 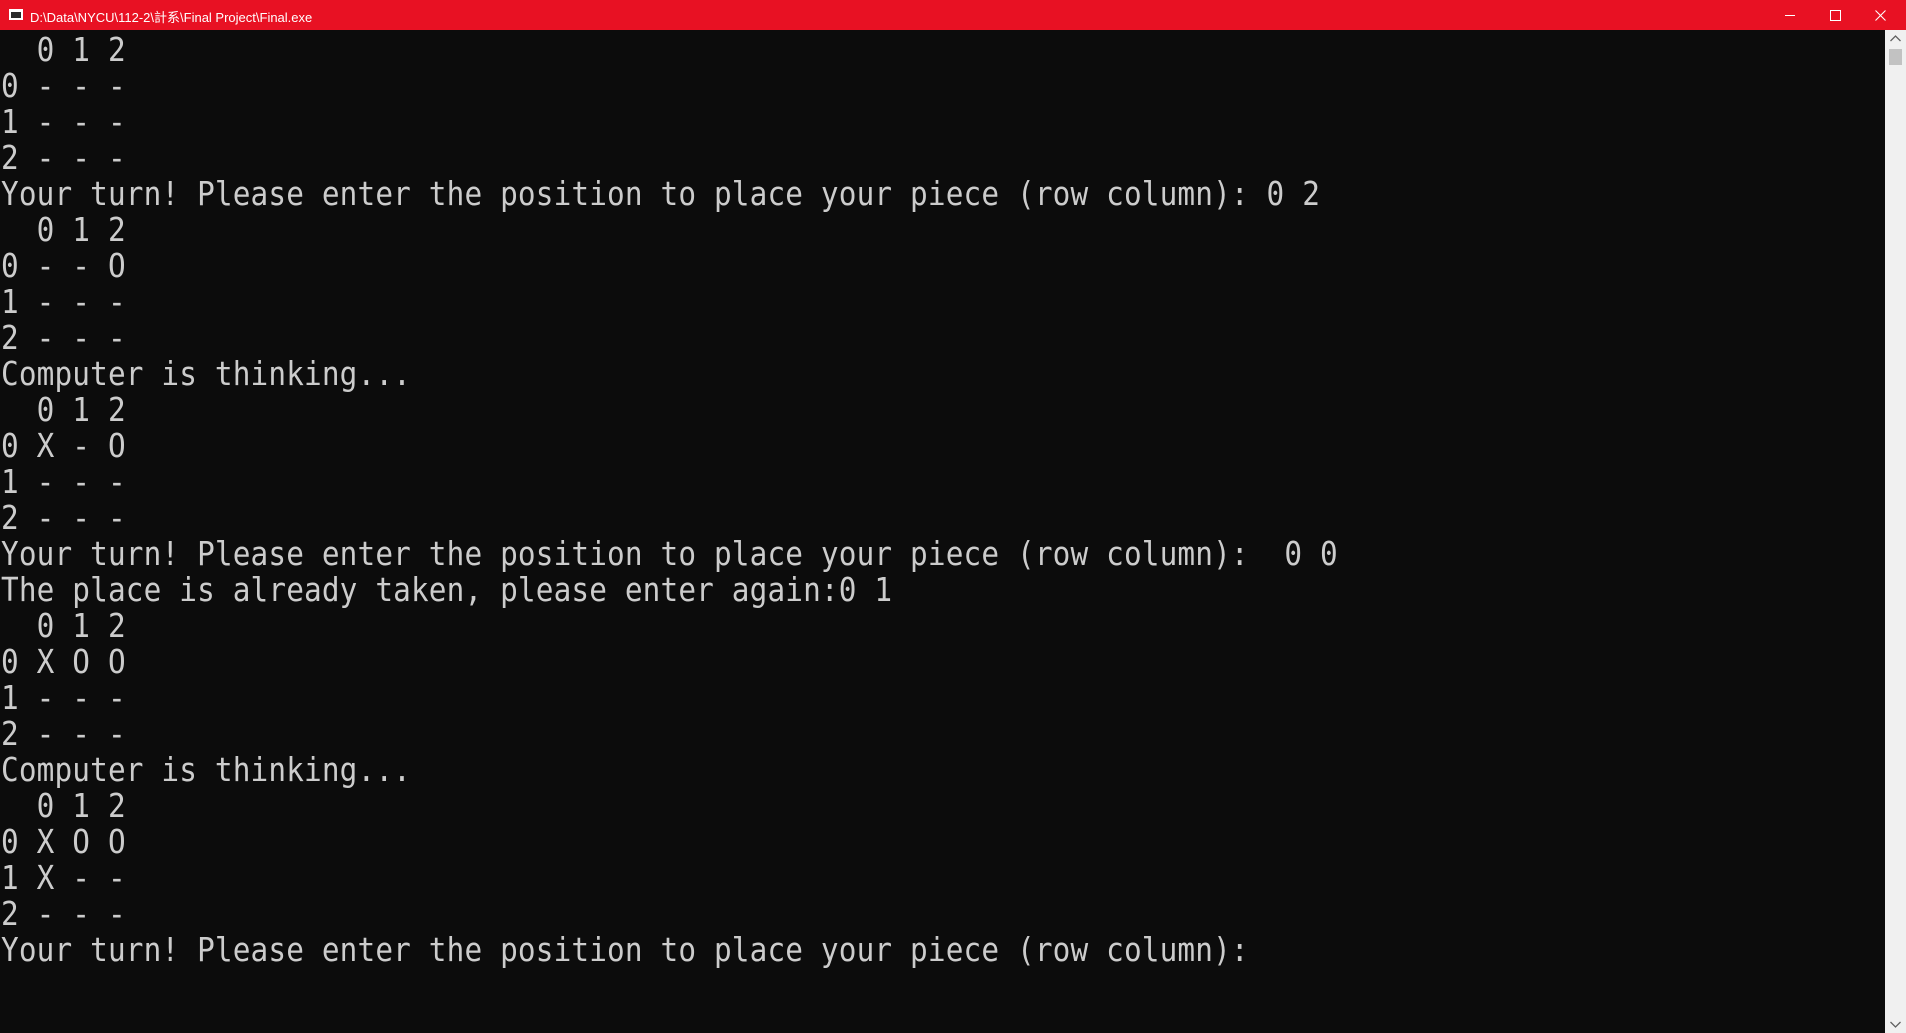 I want to click on close-icon, so click(x=1880, y=15).